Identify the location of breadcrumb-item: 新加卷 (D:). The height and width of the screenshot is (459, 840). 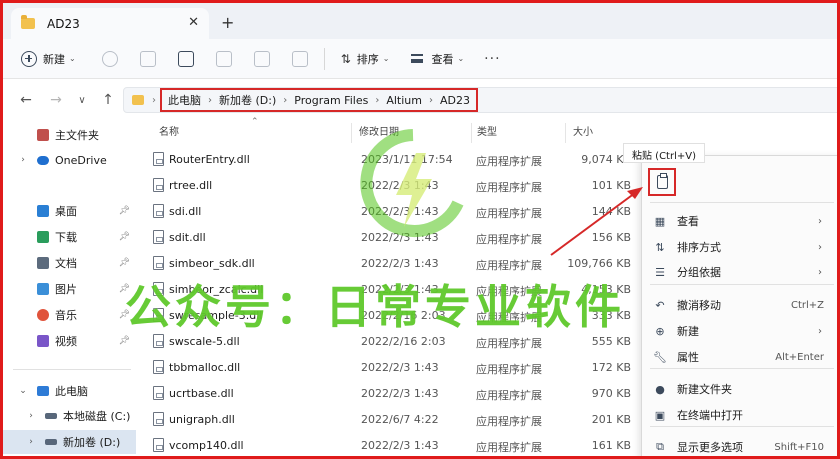
(247, 100).